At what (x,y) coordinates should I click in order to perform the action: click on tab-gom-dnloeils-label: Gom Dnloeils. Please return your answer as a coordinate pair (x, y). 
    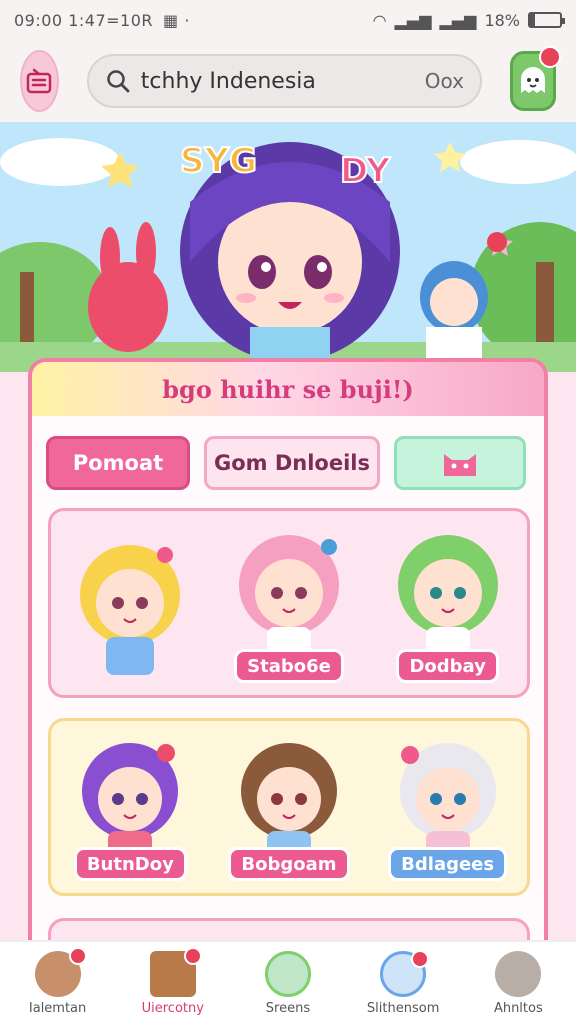
    Looking at the image, I should click on (291, 463).